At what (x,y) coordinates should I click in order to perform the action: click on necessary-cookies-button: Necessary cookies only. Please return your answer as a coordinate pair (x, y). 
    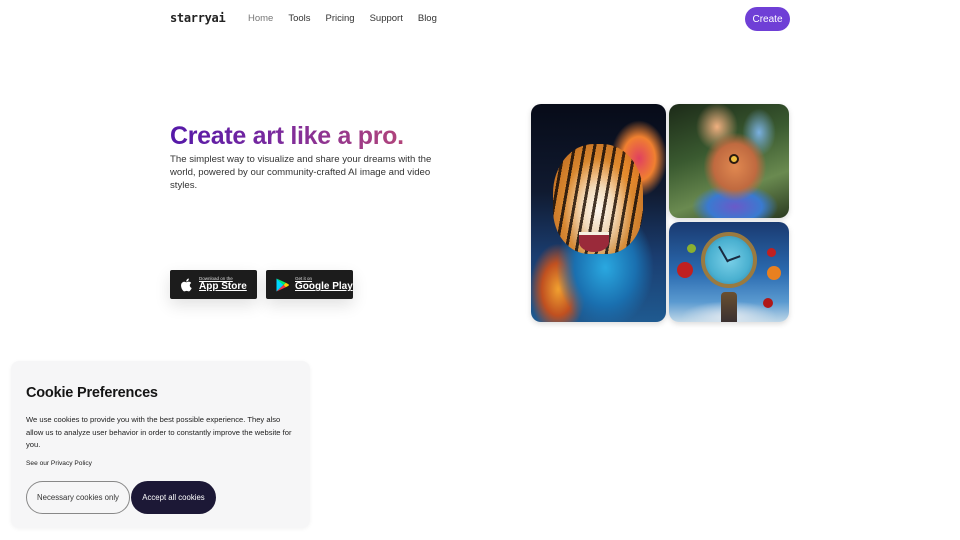
    Looking at the image, I should click on (78, 497).